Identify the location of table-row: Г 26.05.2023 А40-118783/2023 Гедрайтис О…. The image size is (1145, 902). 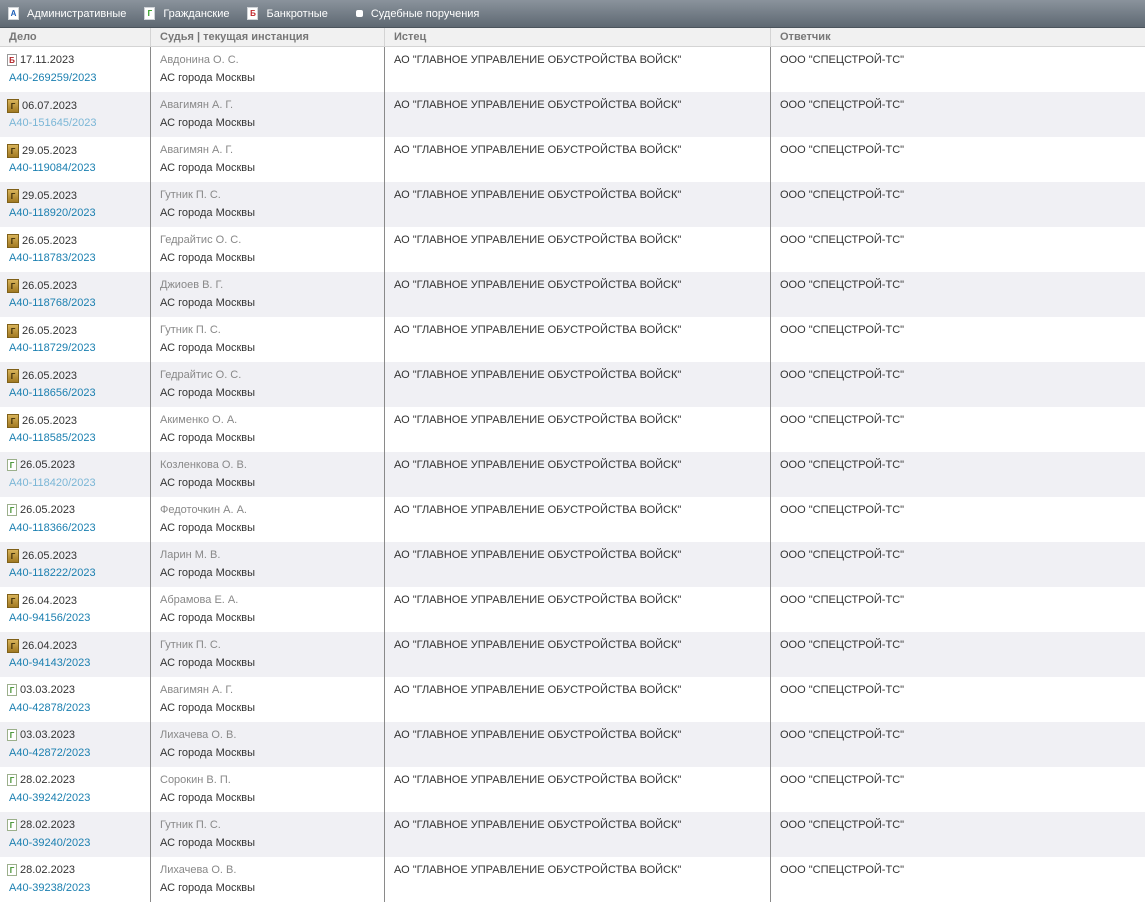
(572, 249).